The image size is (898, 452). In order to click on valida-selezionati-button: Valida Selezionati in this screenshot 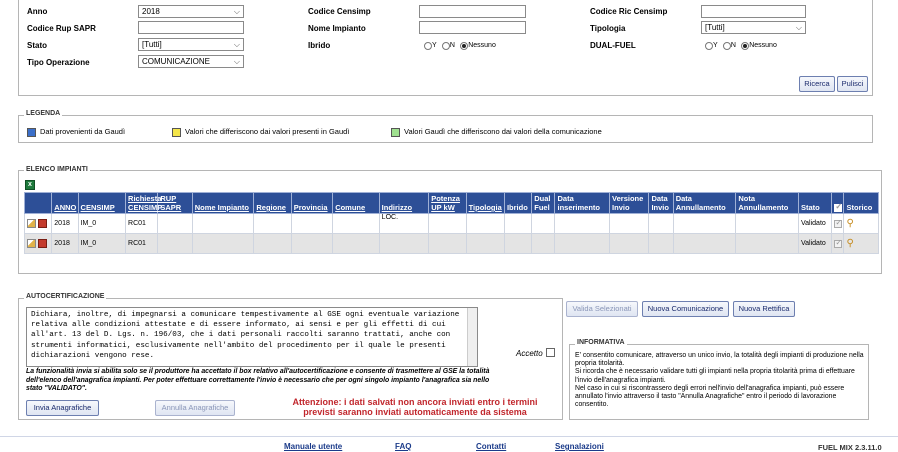, I will do `click(602, 309)`.